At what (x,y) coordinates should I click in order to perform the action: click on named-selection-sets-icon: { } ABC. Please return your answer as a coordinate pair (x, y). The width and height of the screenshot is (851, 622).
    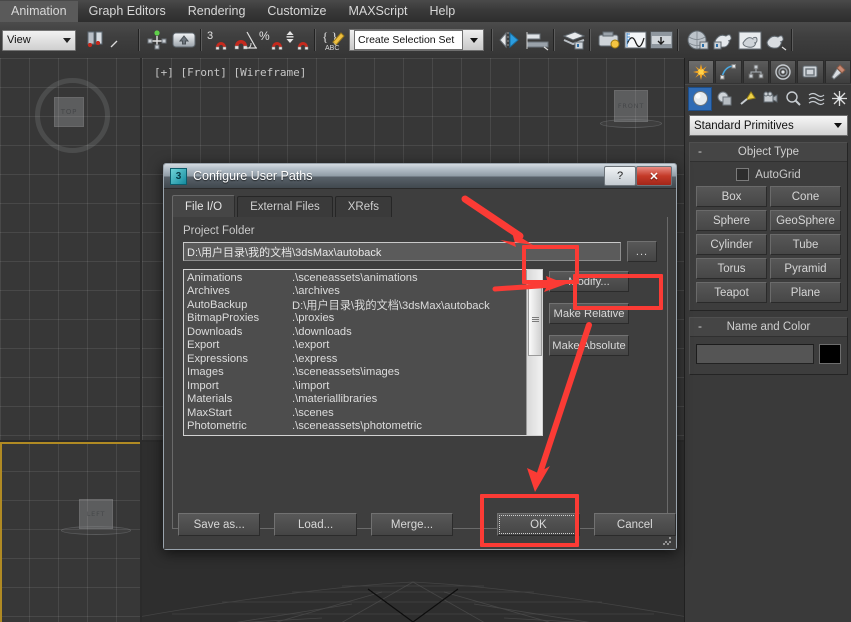
    Looking at the image, I should click on (333, 40).